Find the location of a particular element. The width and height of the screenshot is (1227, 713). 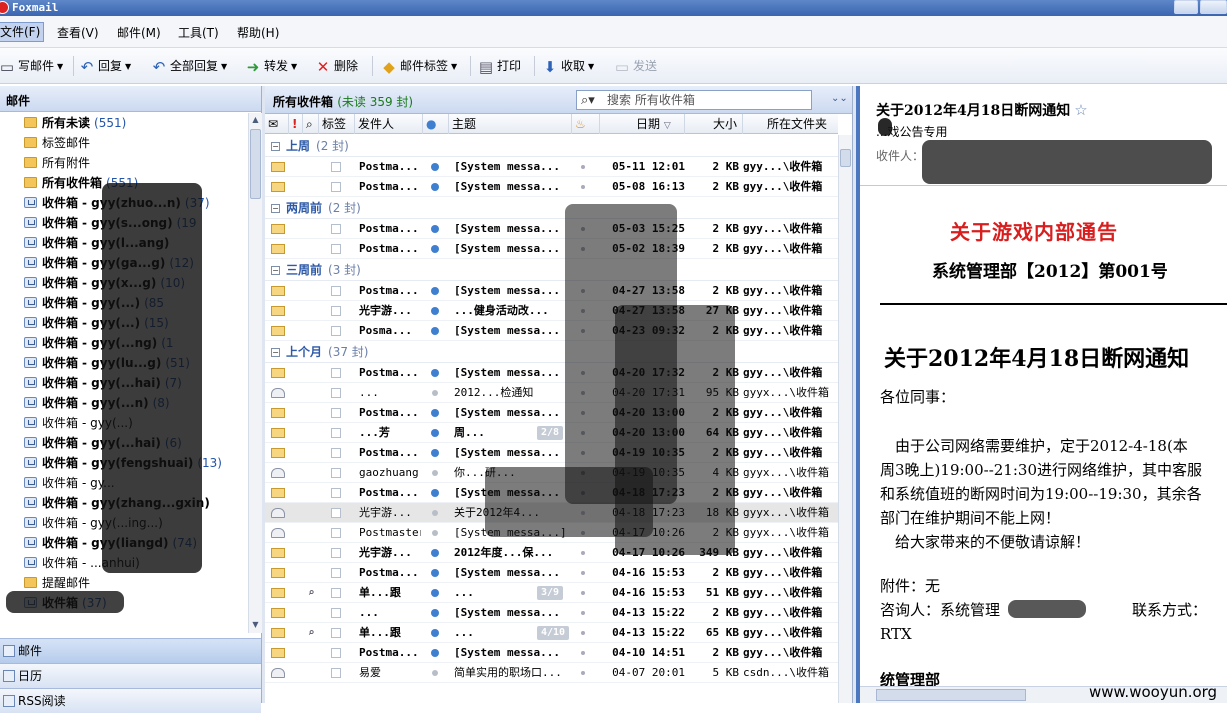

folder-item: 所有未读 (551) is located at coordinates (124, 123).